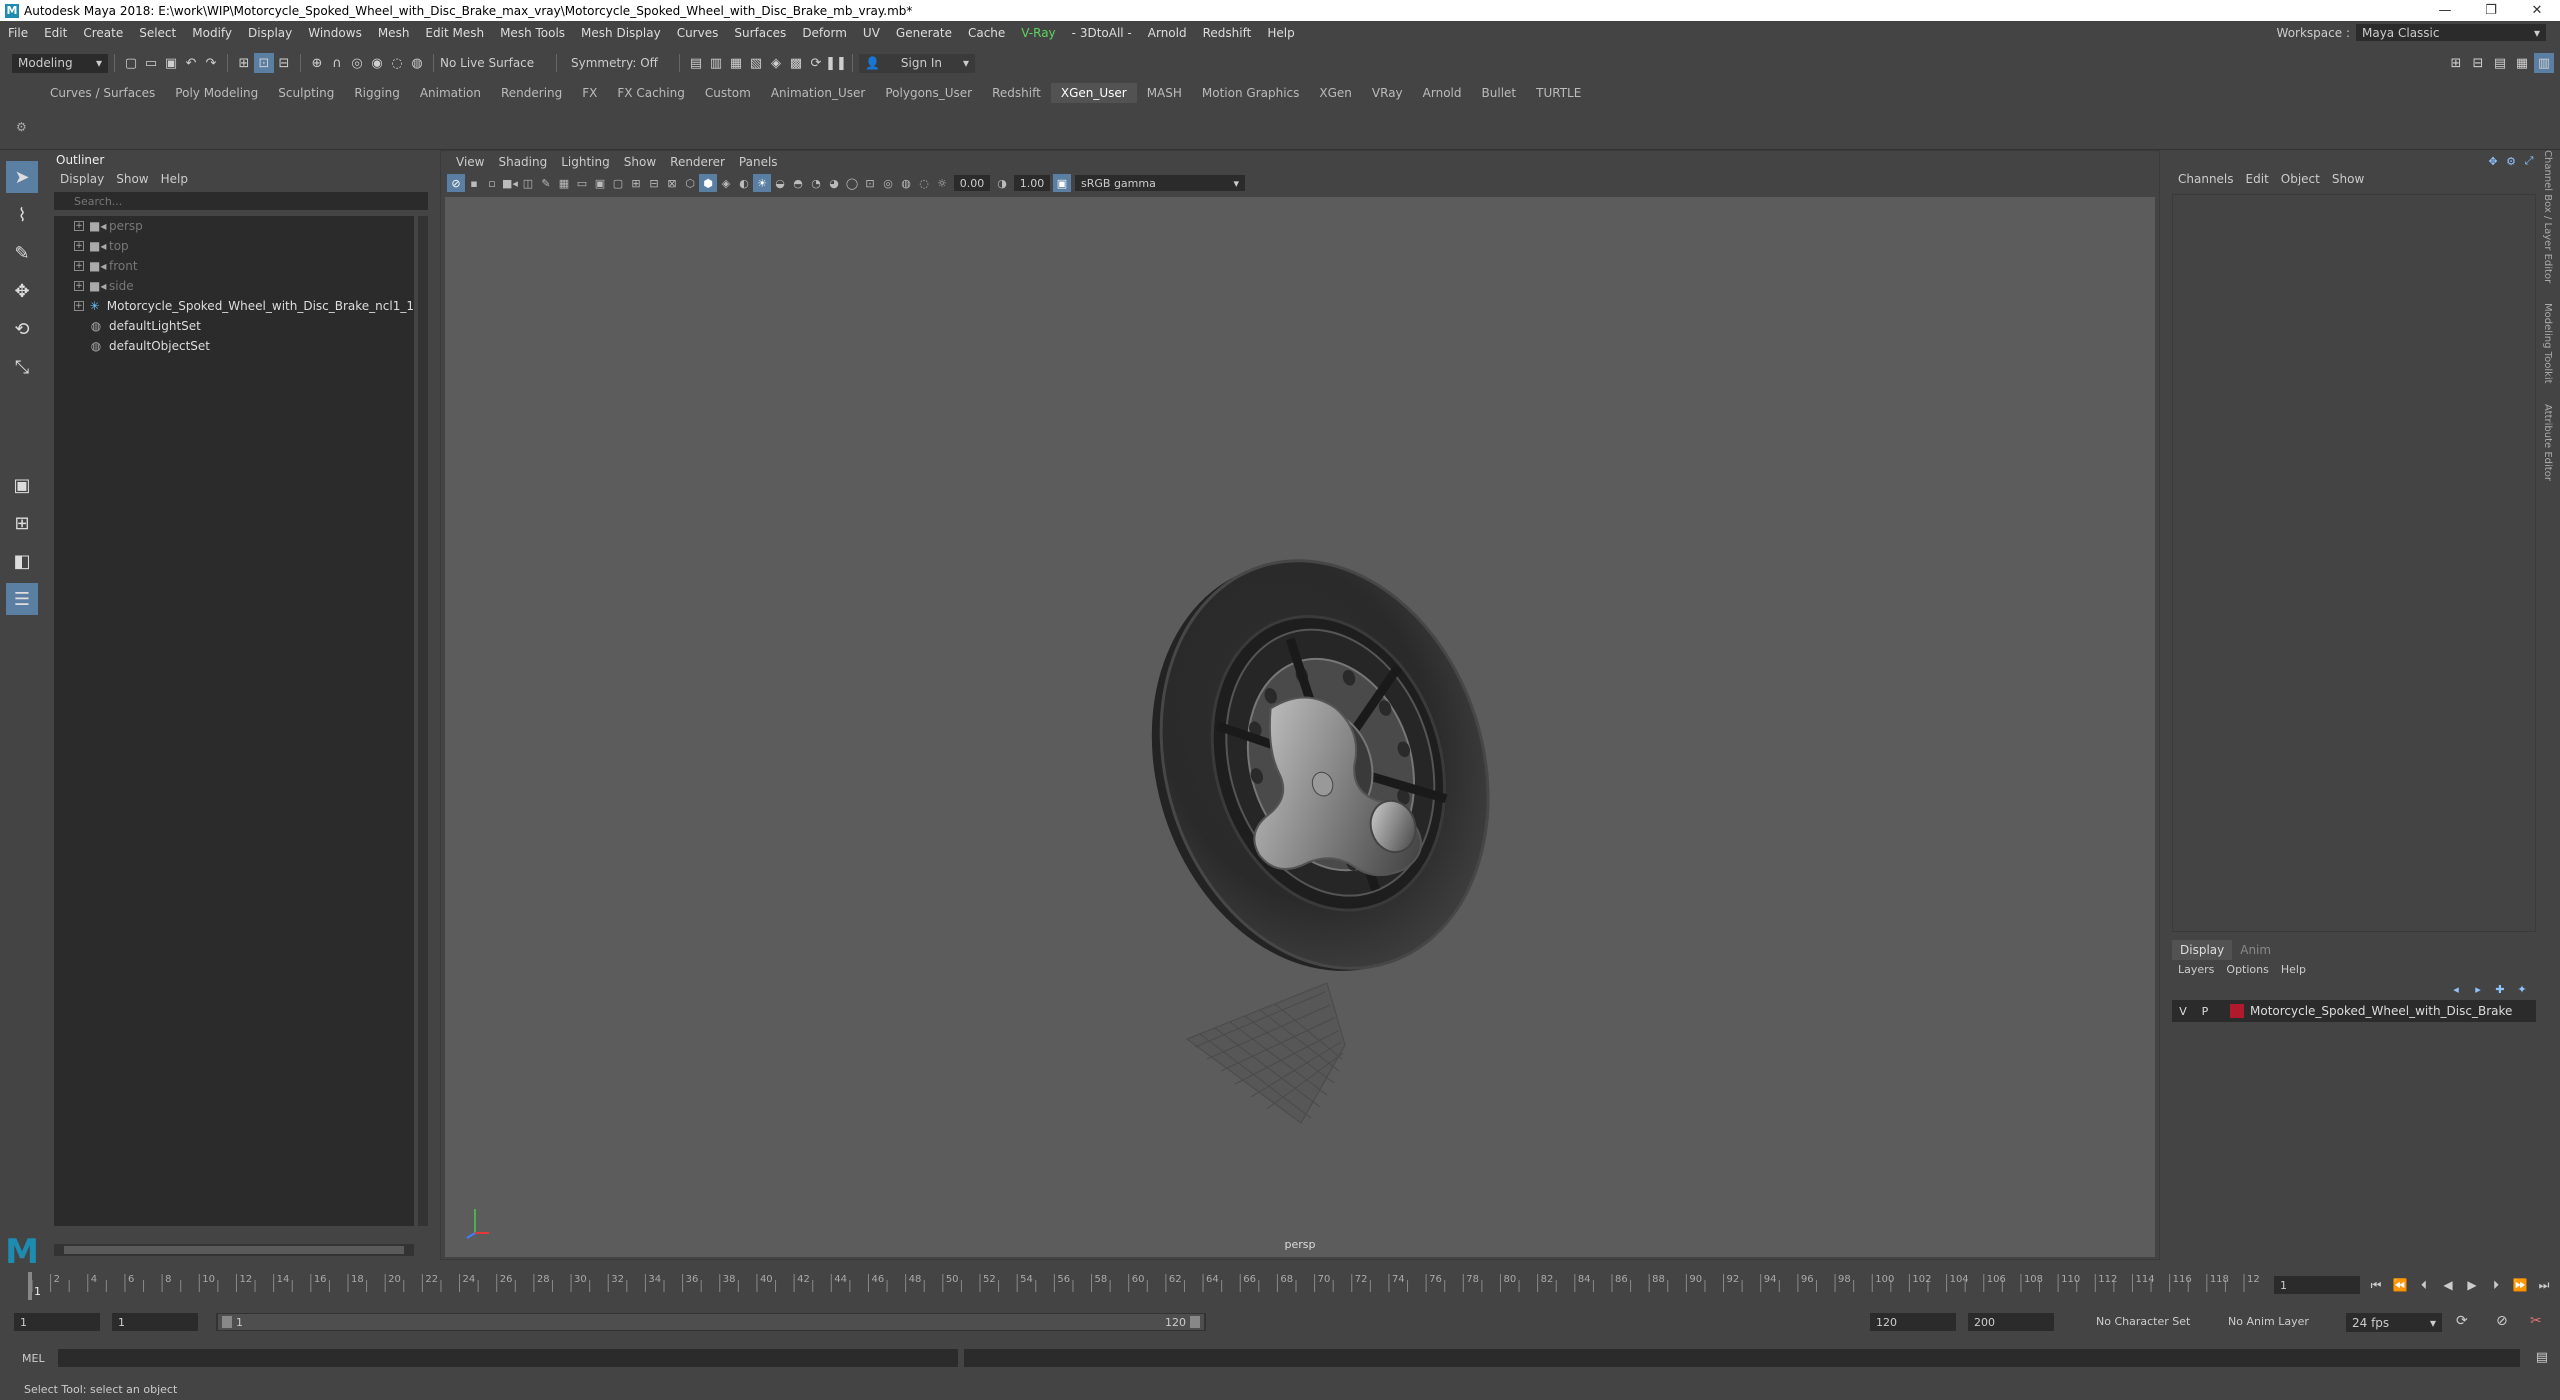 Image resolution: width=2560 pixels, height=1400 pixels. What do you see at coordinates (508, 1358) in the screenshot?
I see `command-input` at bounding box center [508, 1358].